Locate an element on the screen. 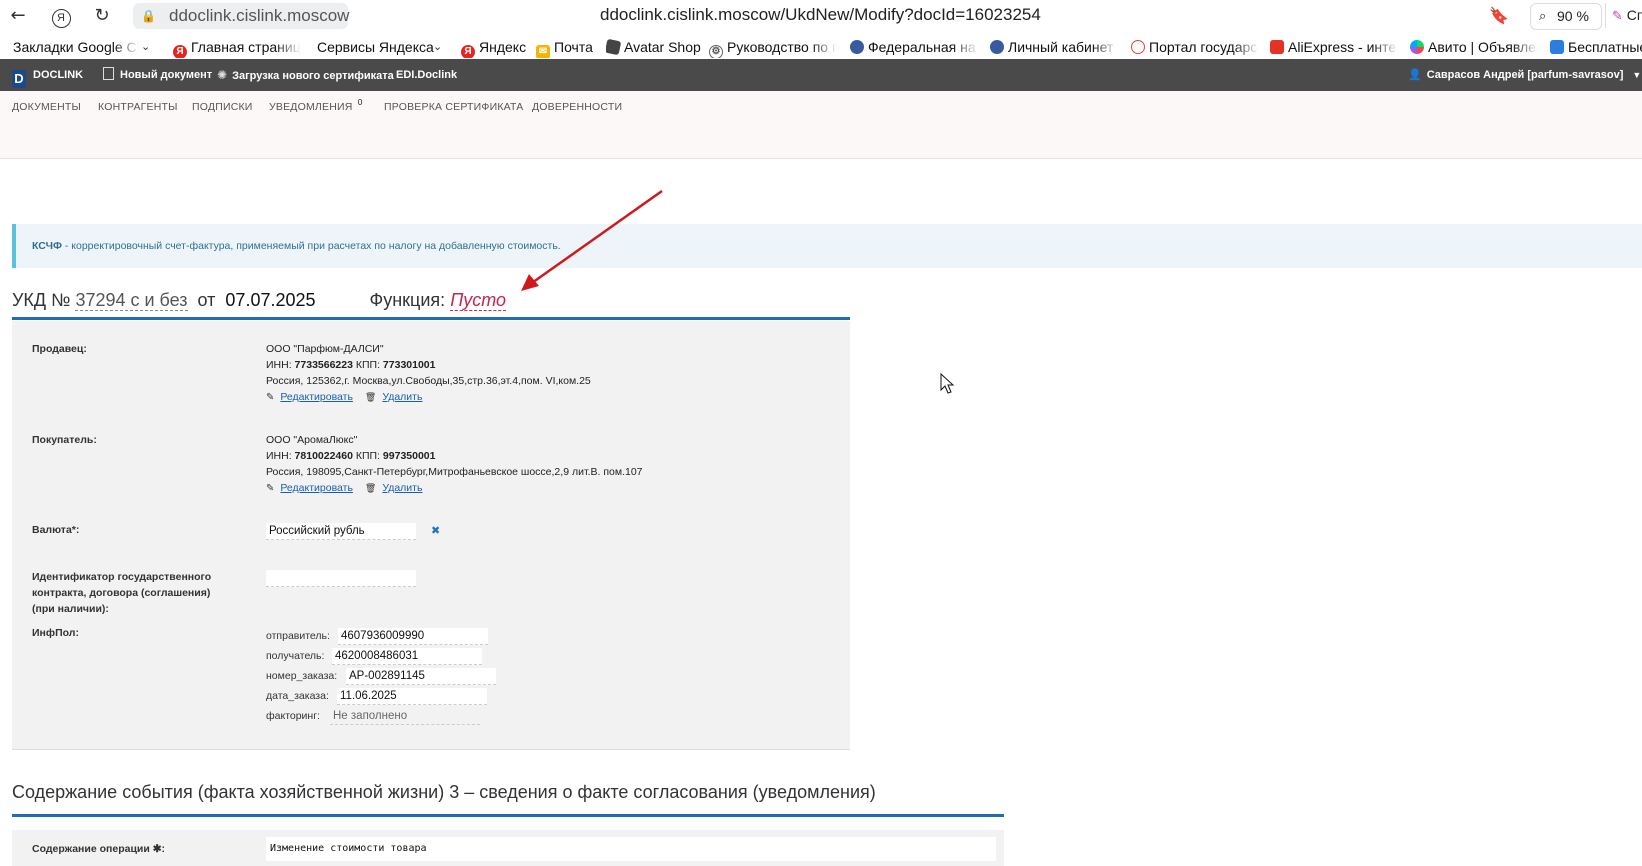  sparkle-icon: ✎ is located at coordinates (1617, 16).